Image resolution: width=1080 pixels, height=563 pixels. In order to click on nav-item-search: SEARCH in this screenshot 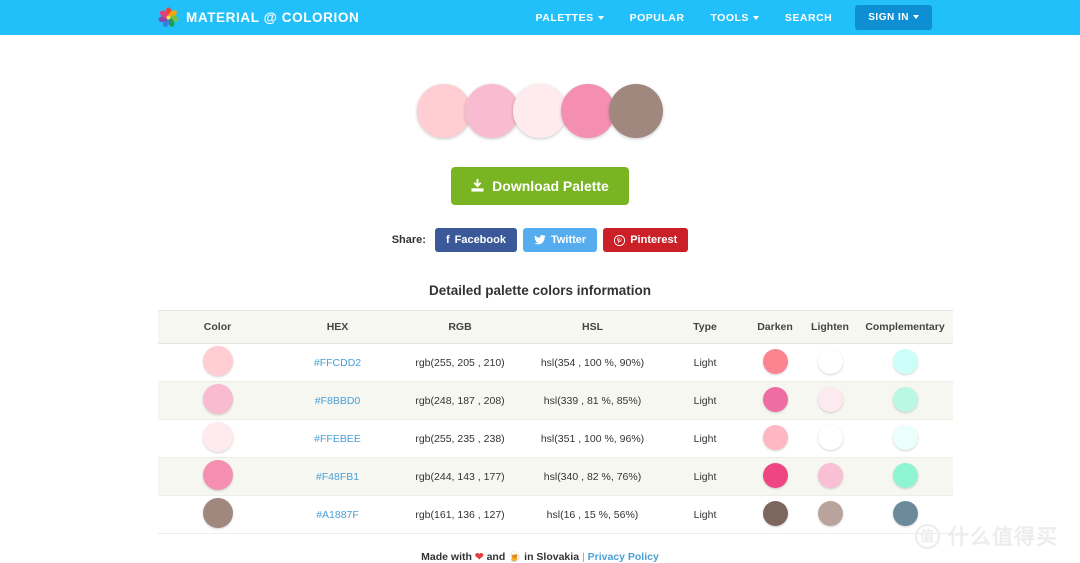, I will do `click(808, 18)`.